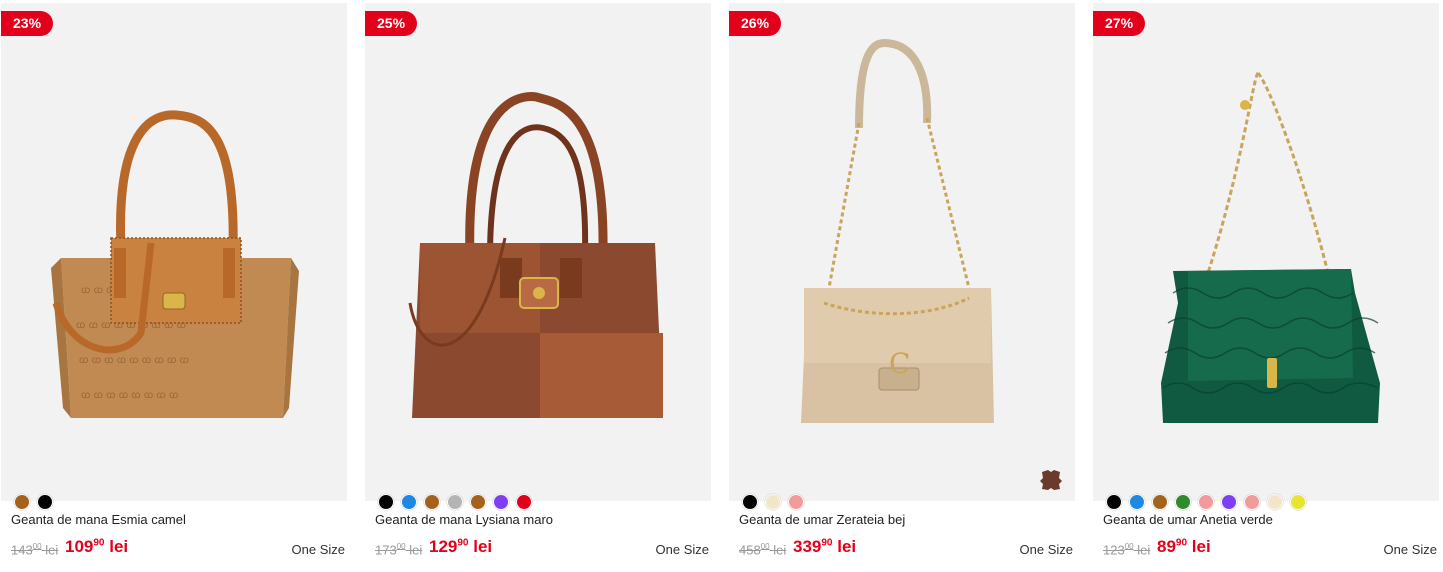  Describe the element at coordinates (899, 363) in the screenshot. I see `svg-text: C` at that location.